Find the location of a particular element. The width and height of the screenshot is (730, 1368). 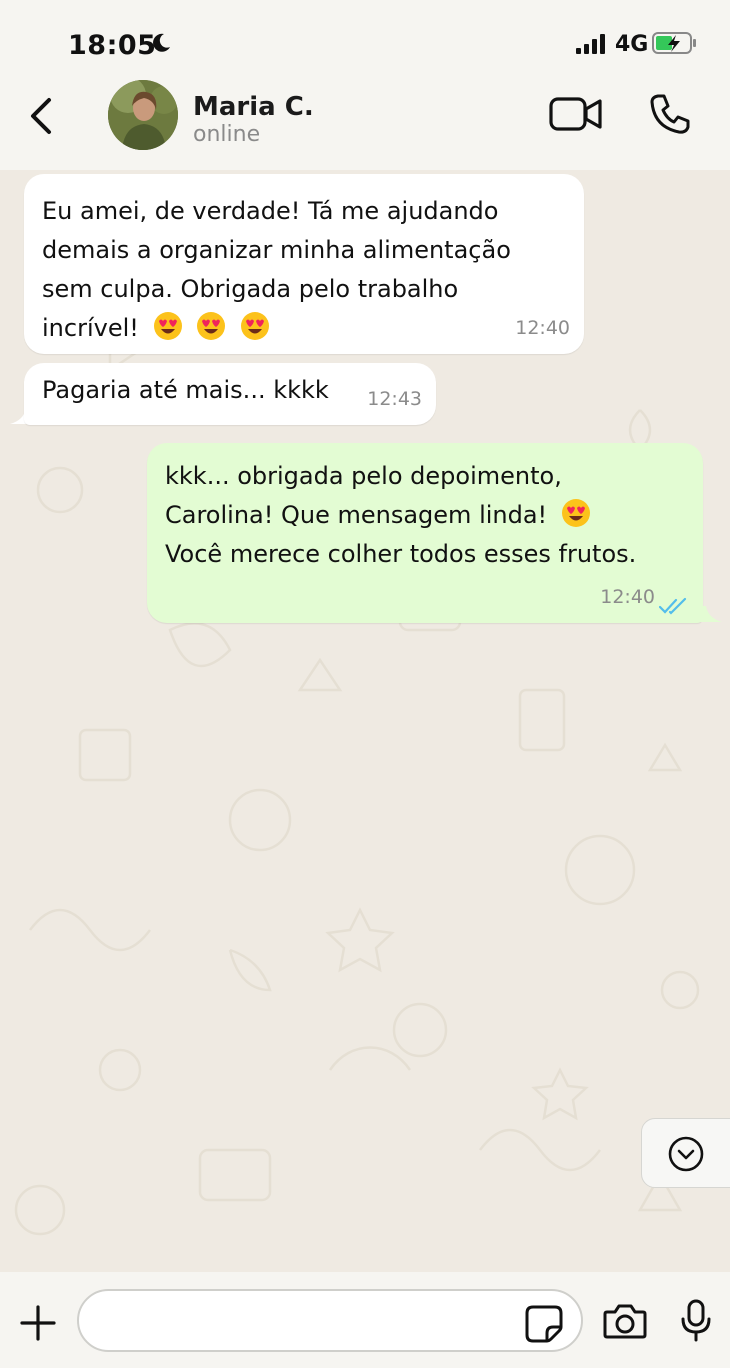

bubble-tail is located at coordinates (710, 614).